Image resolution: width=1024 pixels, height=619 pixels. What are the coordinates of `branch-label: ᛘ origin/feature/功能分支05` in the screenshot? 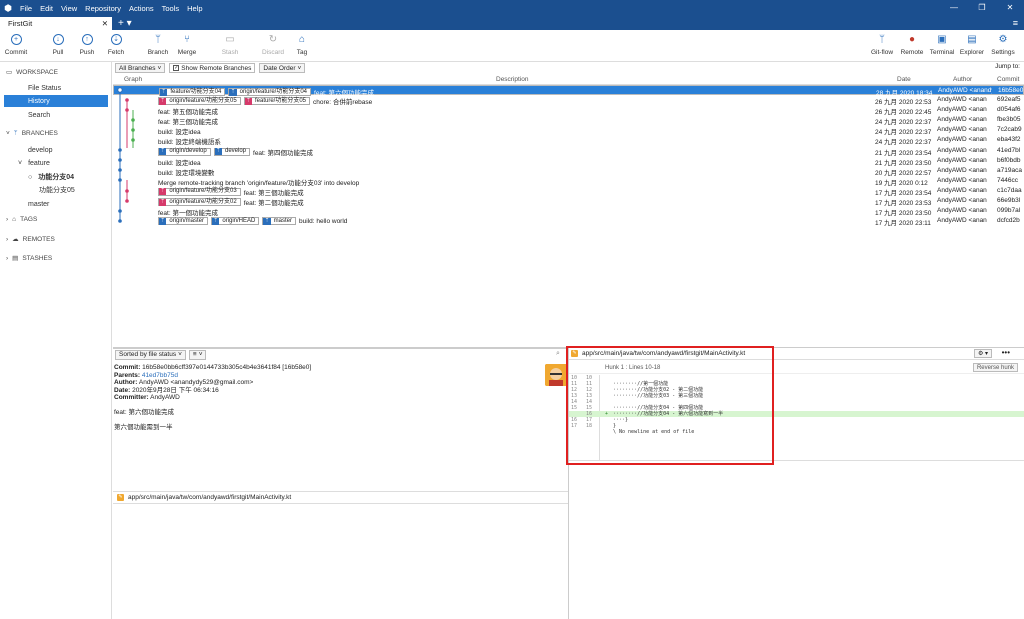 It's located at (199, 101).